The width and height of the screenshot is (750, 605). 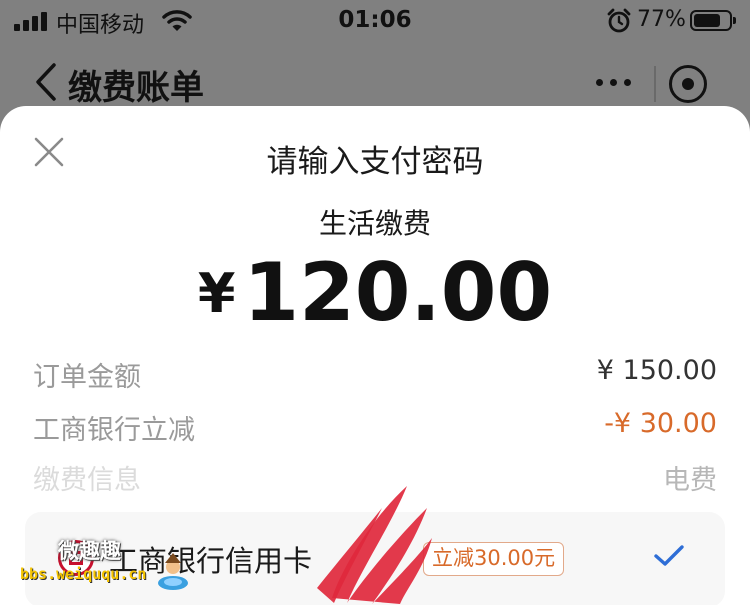 I want to click on mascot-icon, so click(x=173, y=571).